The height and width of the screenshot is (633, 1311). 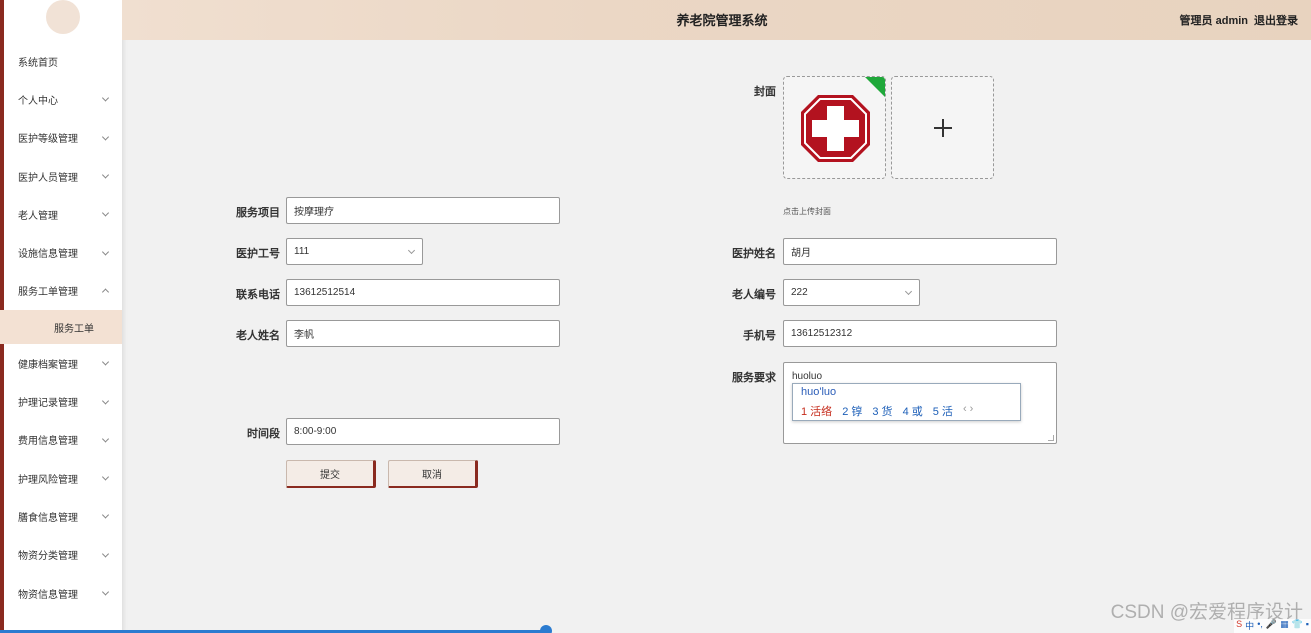 What do you see at coordinates (801, 253) in the screenshot?
I see `nurse-name-value: 胡月` at bounding box center [801, 253].